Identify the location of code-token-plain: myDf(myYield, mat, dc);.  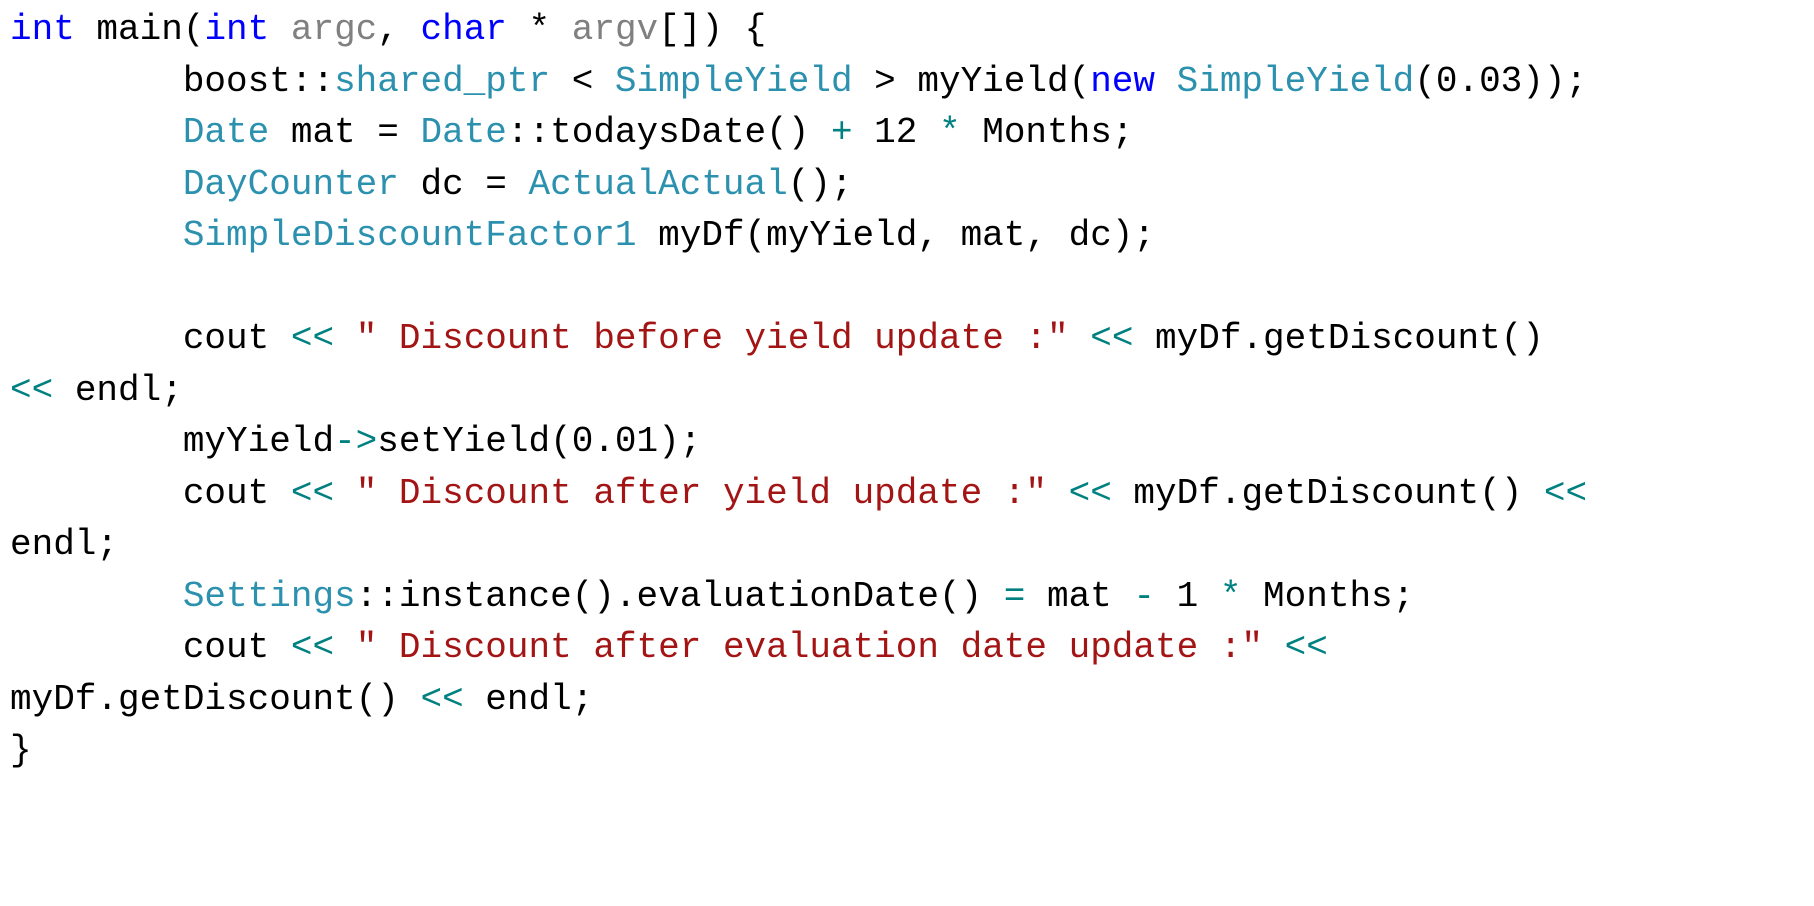
(895, 235).